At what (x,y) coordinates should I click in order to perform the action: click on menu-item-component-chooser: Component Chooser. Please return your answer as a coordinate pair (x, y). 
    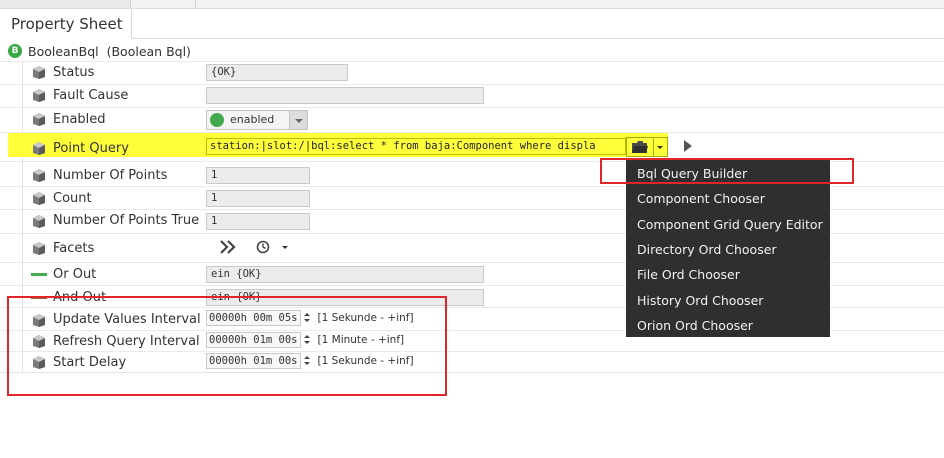
    Looking at the image, I should click on (701, 198).